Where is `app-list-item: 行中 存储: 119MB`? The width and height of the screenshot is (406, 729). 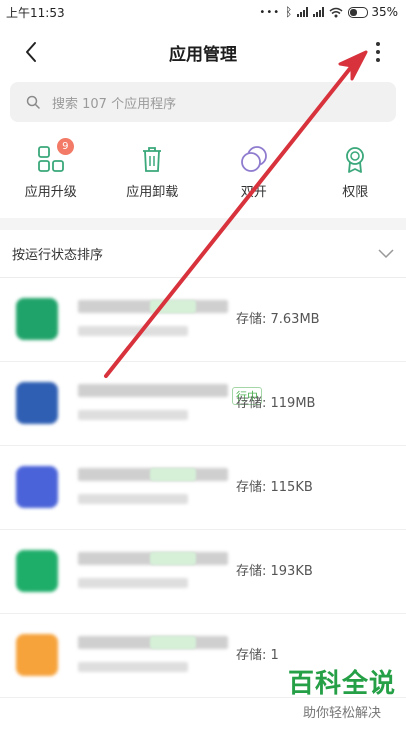 app-list-item: 行中 存储: 119MB is located at coordinates (203, 404).